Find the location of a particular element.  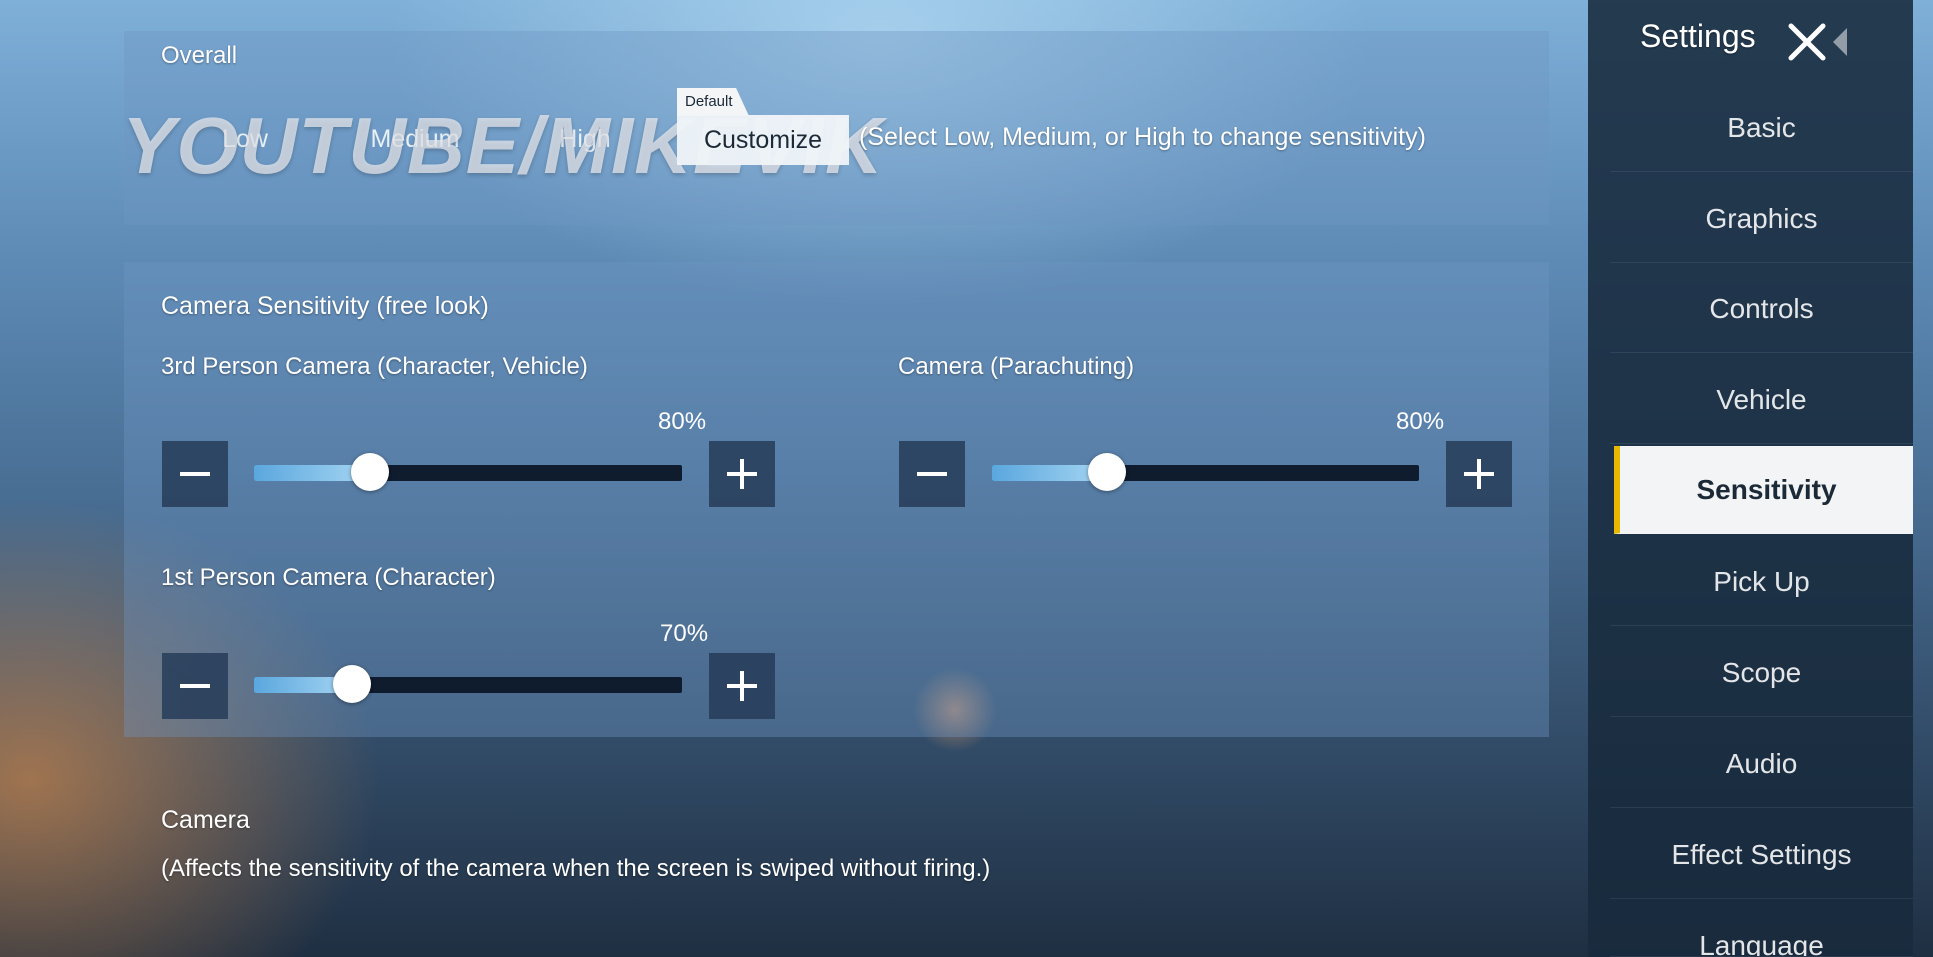

close-icon is located at coordinates (1807, 42).